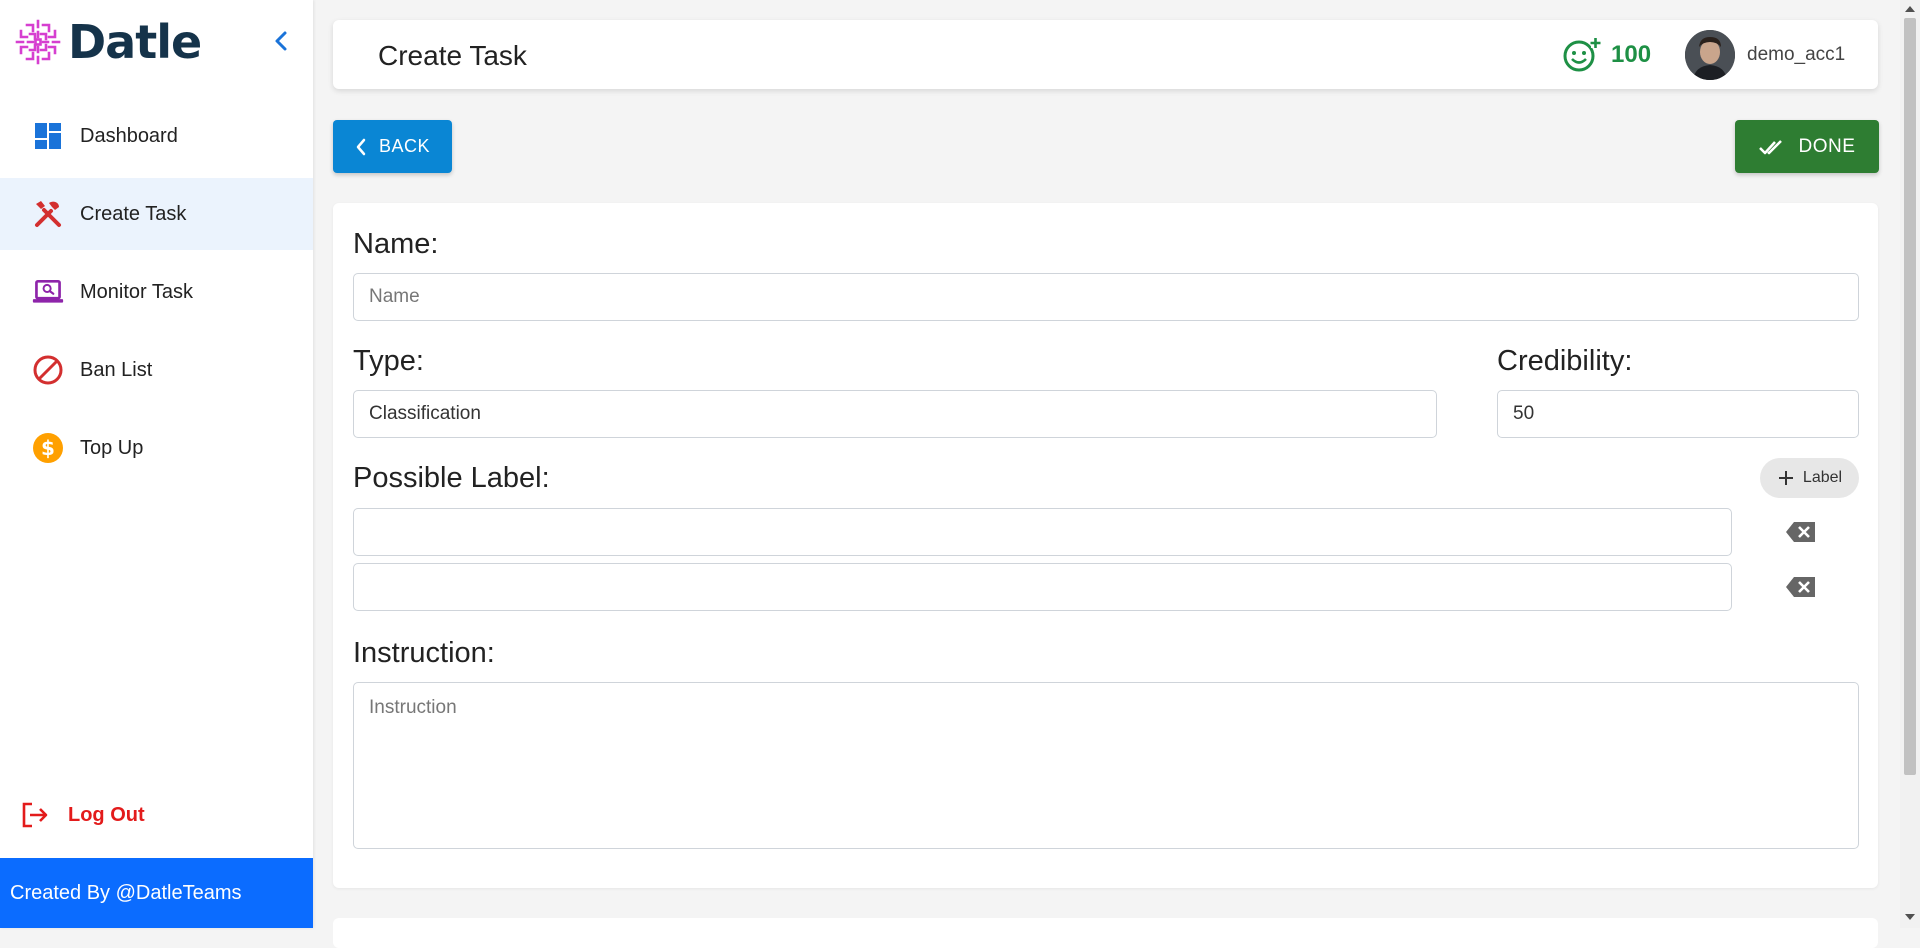 The width and height of the screenshot is (1920, 948). What do you see at coordinates (48, 370) in the screenshot?
I see `ban-icon` at bounding box center [48, 370].